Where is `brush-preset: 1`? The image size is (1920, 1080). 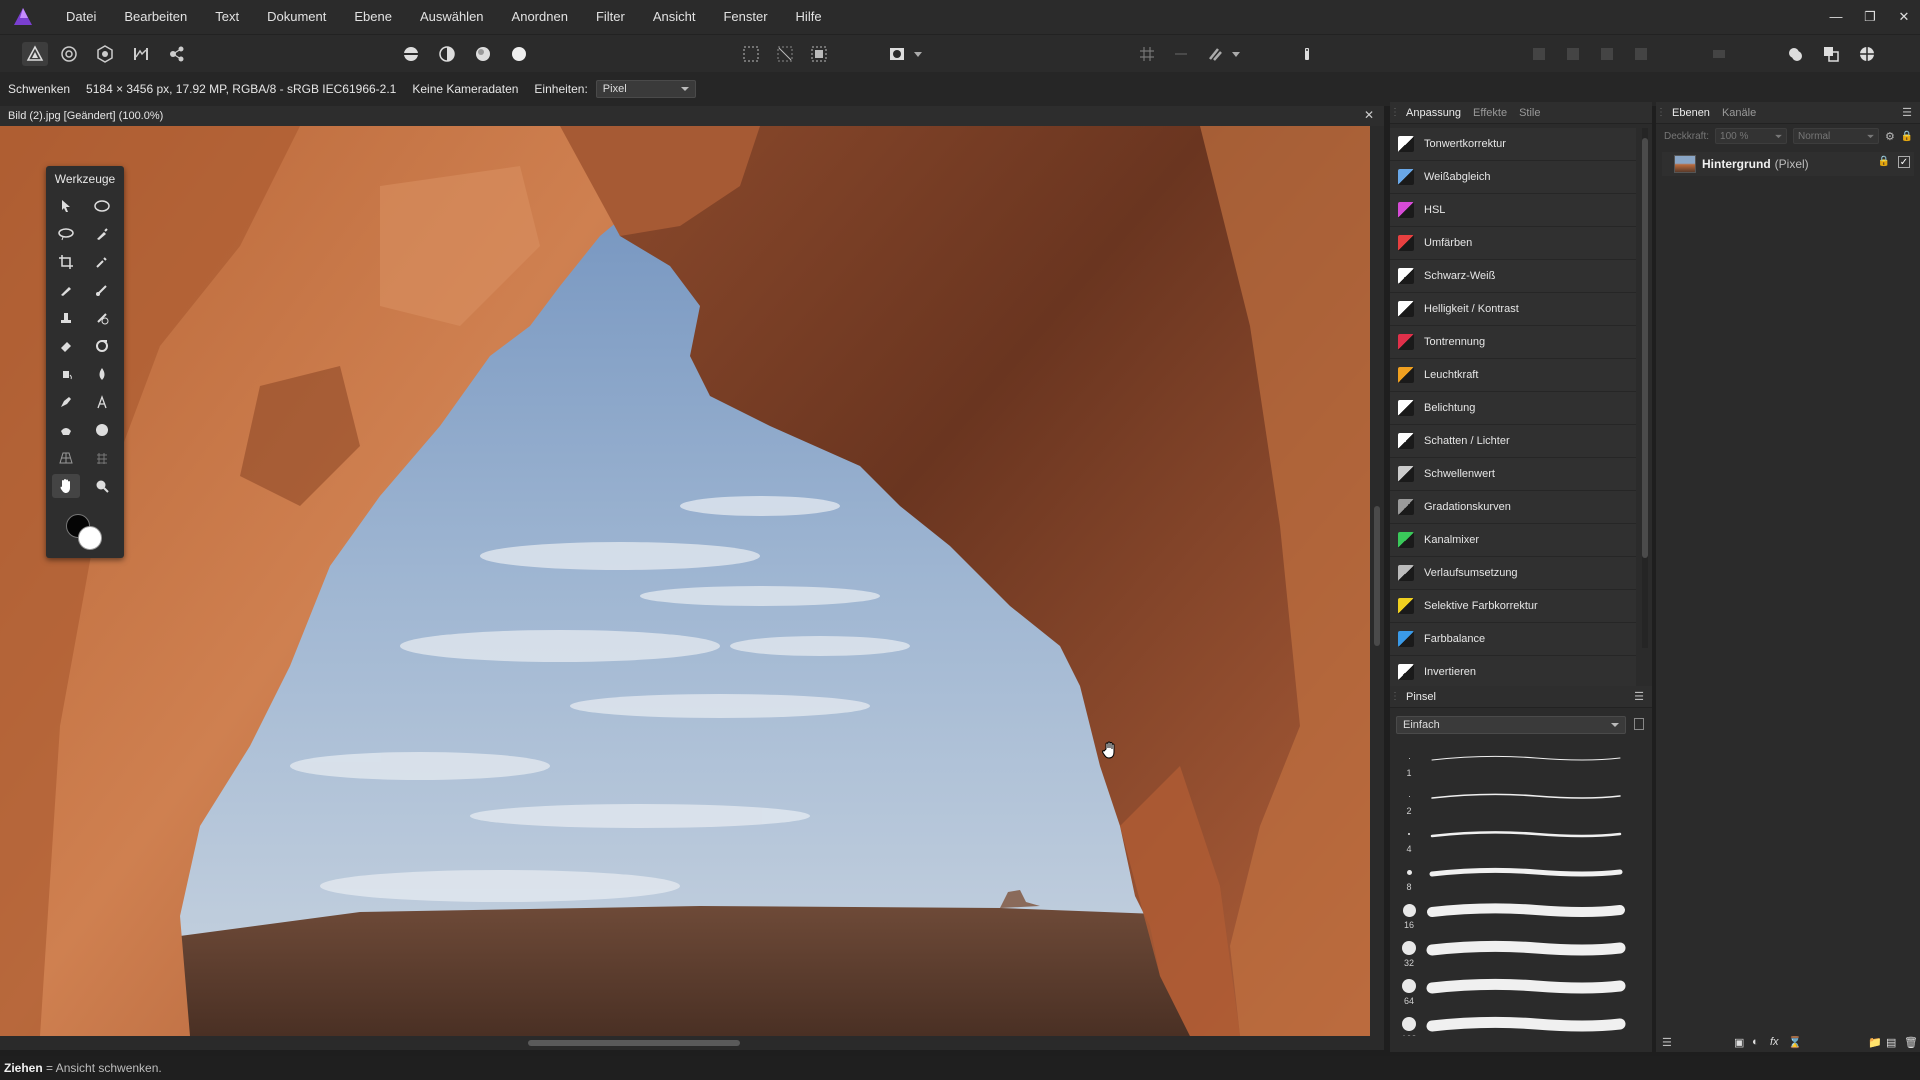
brush-preset: 1 is located at coordinates (1514, 765).